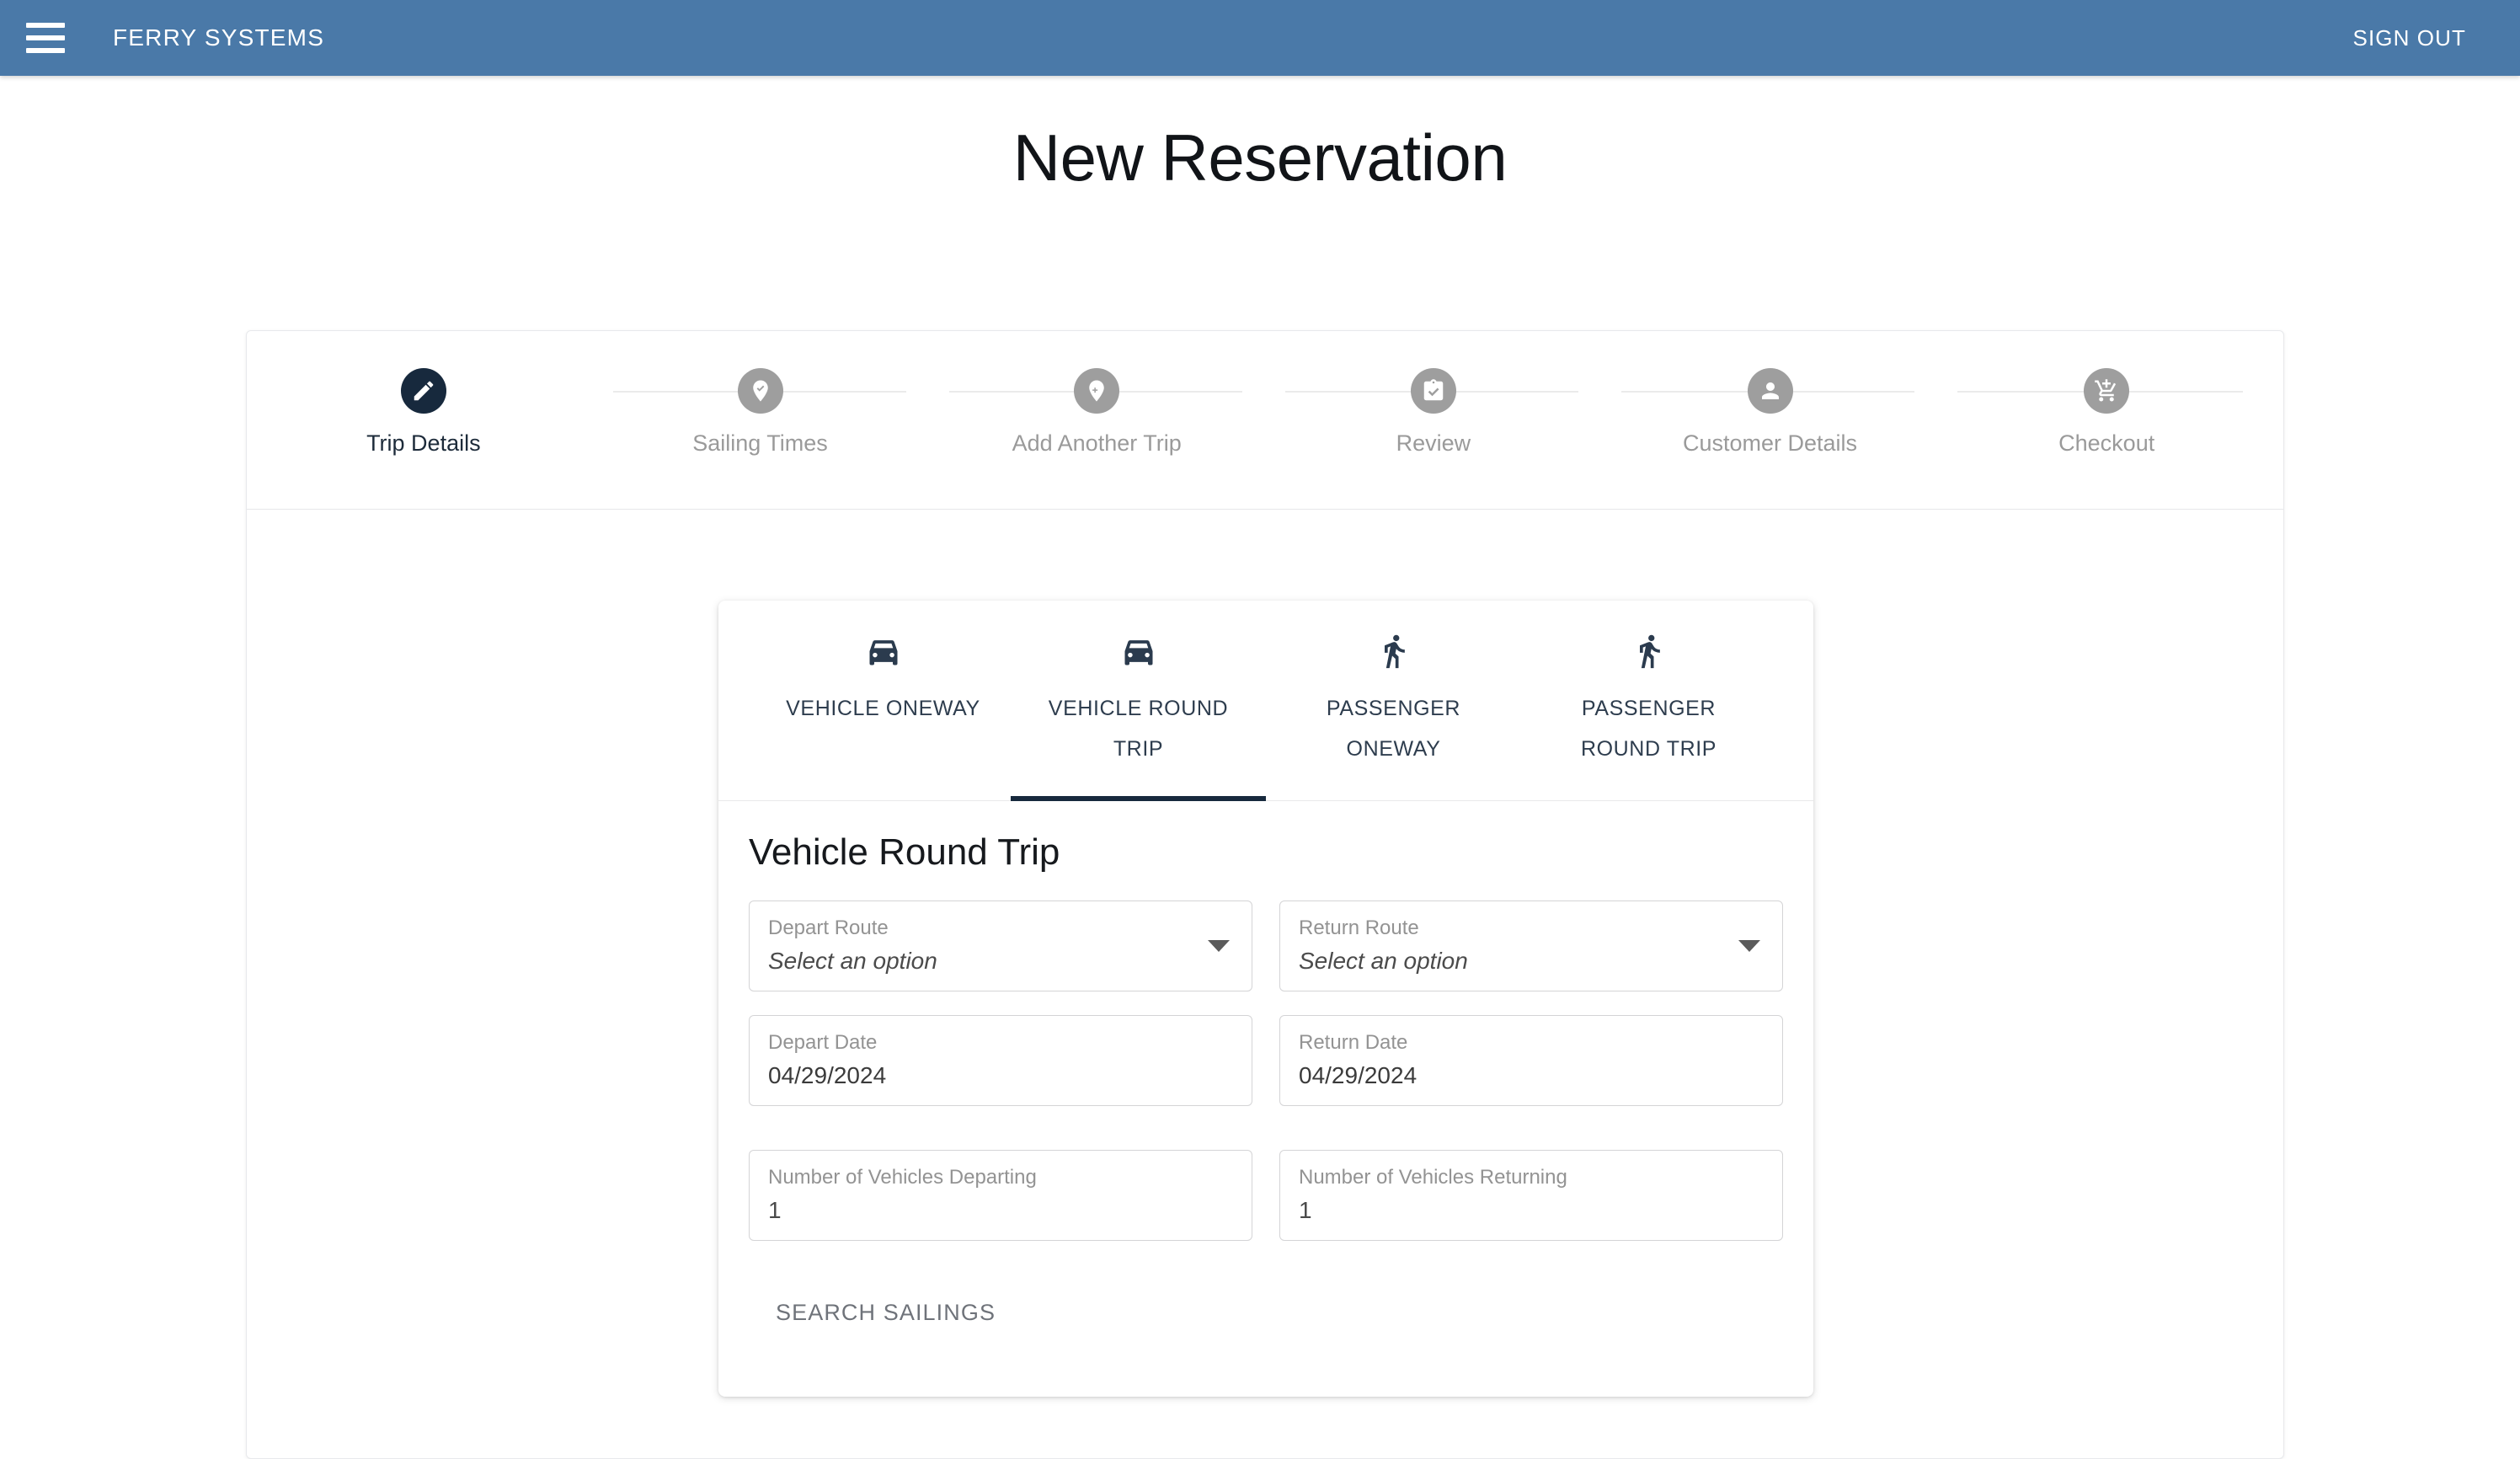  I want to click on depart-route-label: Depart Route, so click(828, 928).